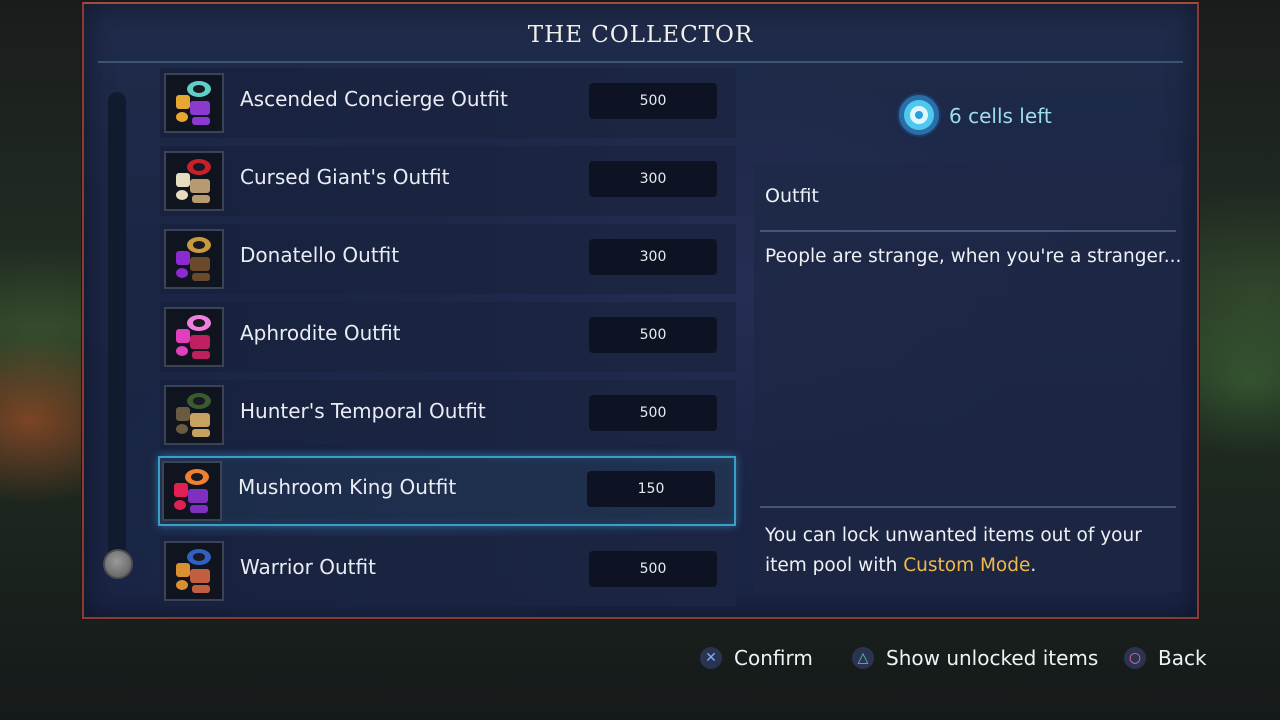 The width and height of the screenshot is (1280, 720). Describe the element at coordinates (792, 196) in the screenshot. I see `item-type: Outfit` at that location.